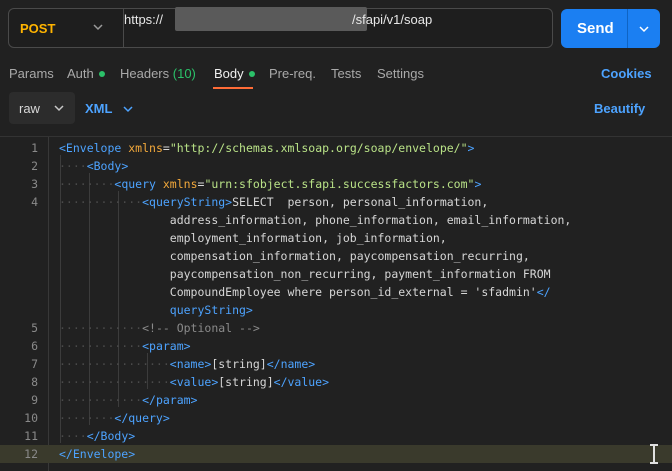 This screenshot has width=672, height=471. What do you see at coordinates (619, 108) in the screenshot?
I see `beautify-button: Beautify` at bounding box center [619, 108].